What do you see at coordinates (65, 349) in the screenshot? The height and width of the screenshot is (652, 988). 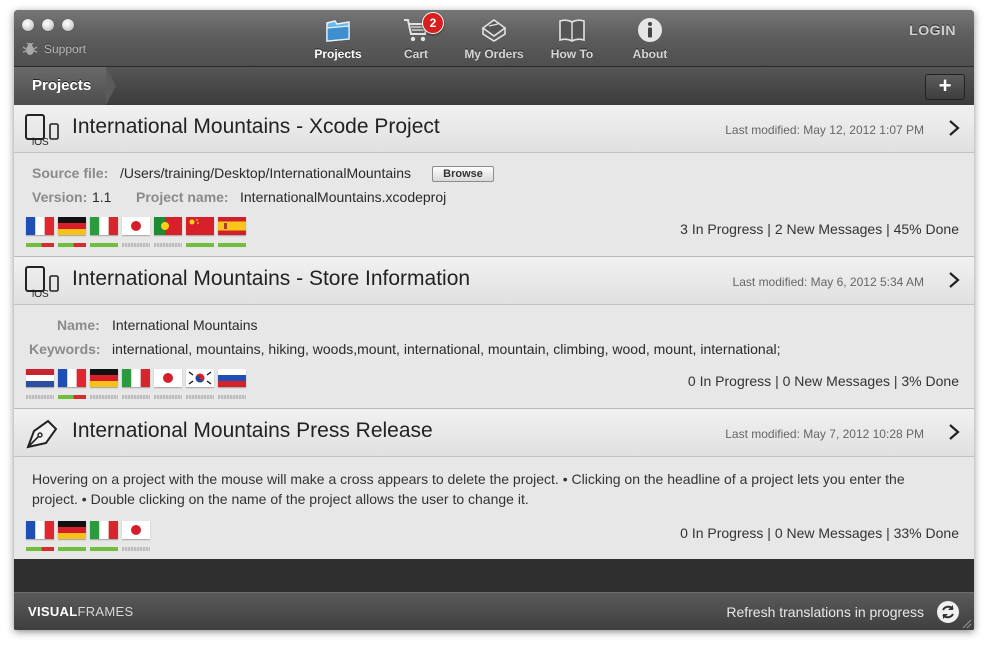 I see `keywords-label: Keywords:` at bounding box center [65, 349].